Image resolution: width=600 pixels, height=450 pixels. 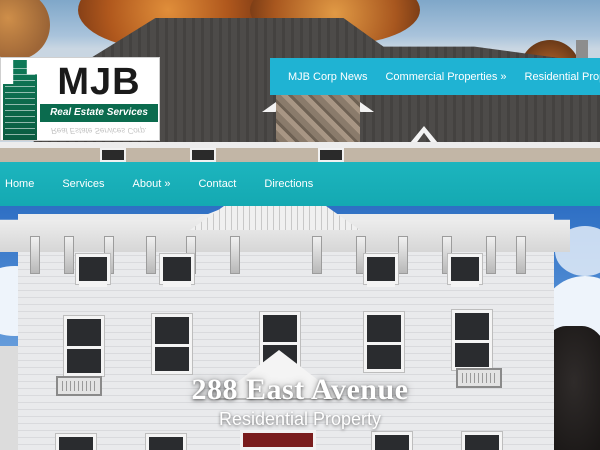 I want to click on main-nav: Home Services About » Contact Directions, so click(x=300, y=184).